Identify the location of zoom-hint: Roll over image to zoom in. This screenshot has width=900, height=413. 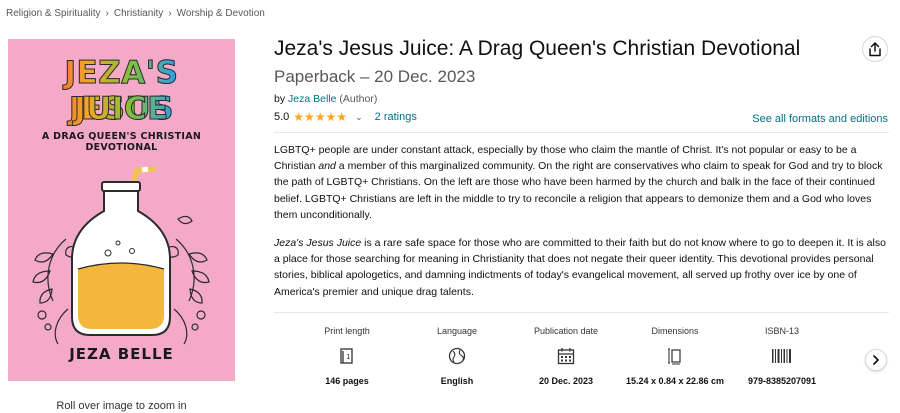
(121, 406).